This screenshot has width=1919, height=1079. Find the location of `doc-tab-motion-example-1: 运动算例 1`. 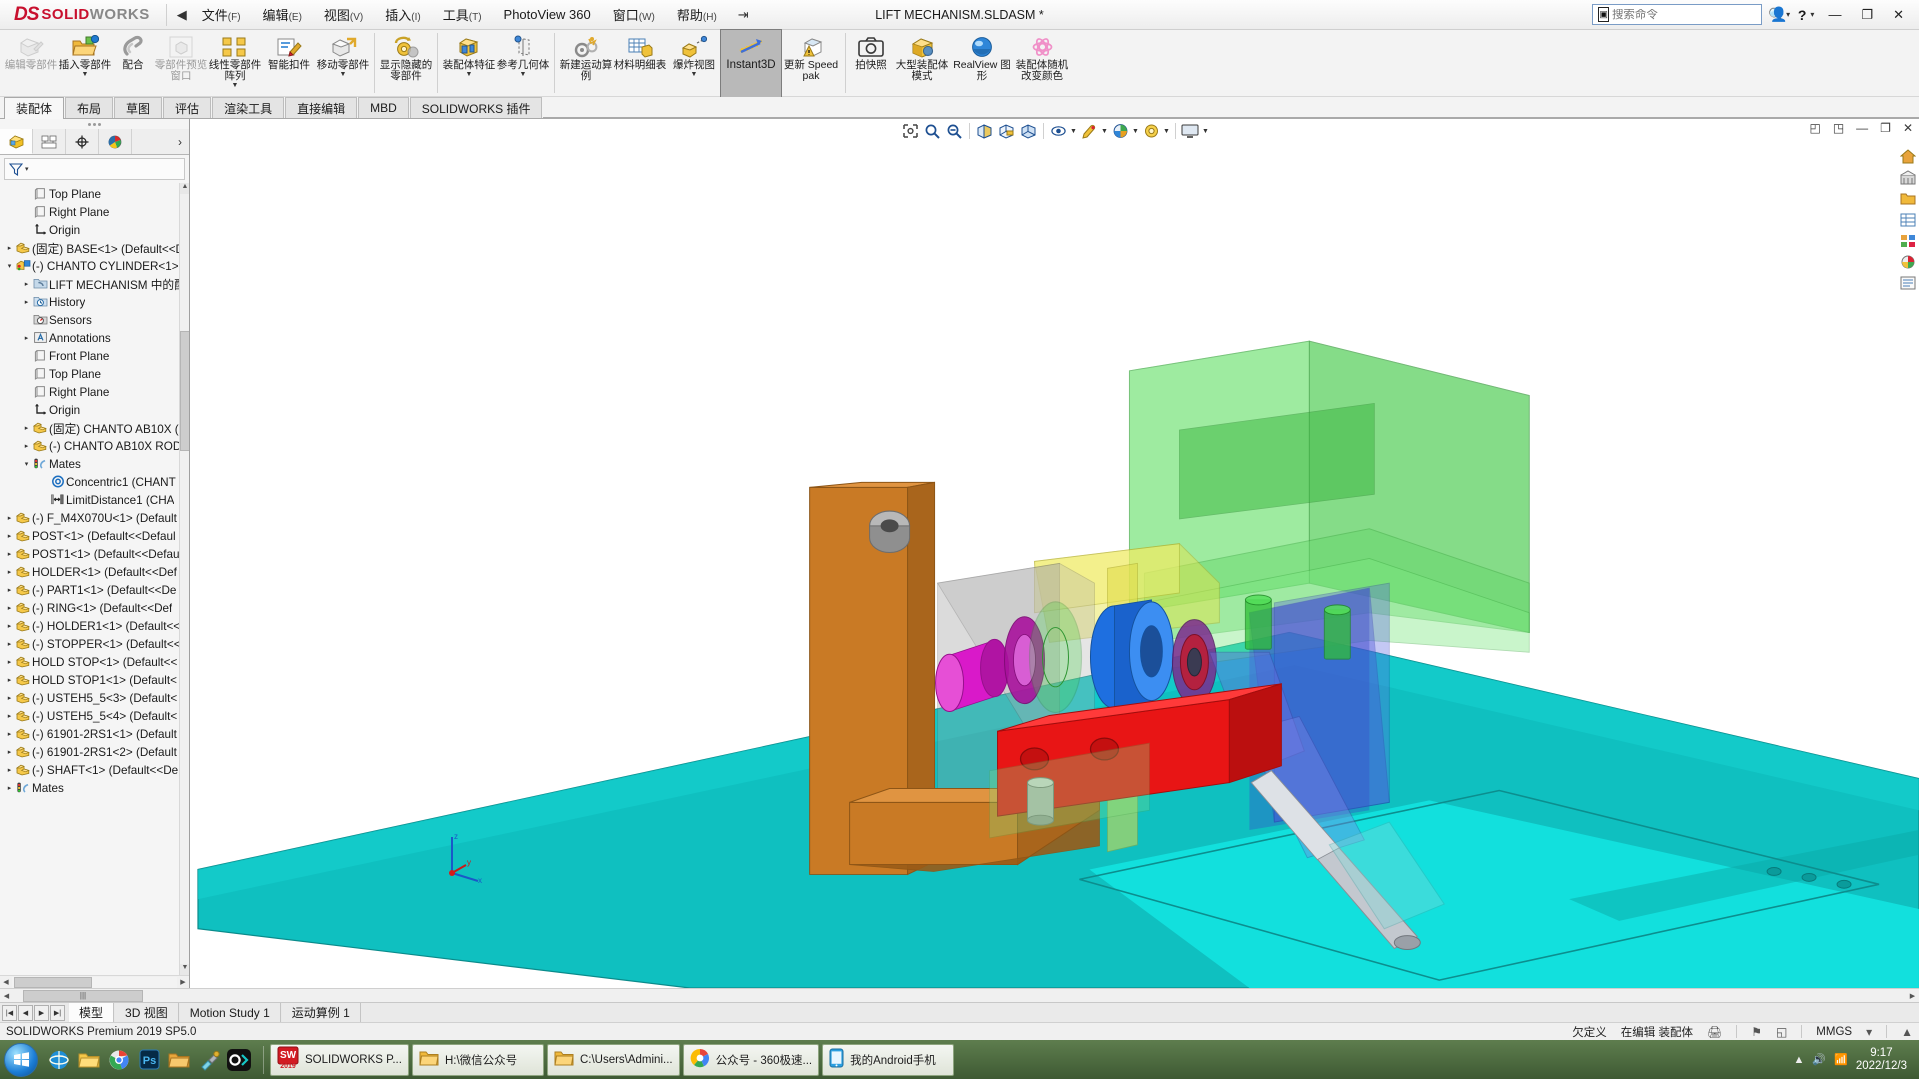

doc-tab-motion-example-1: 运动算例 1 is located at coordinates (320, 1012).